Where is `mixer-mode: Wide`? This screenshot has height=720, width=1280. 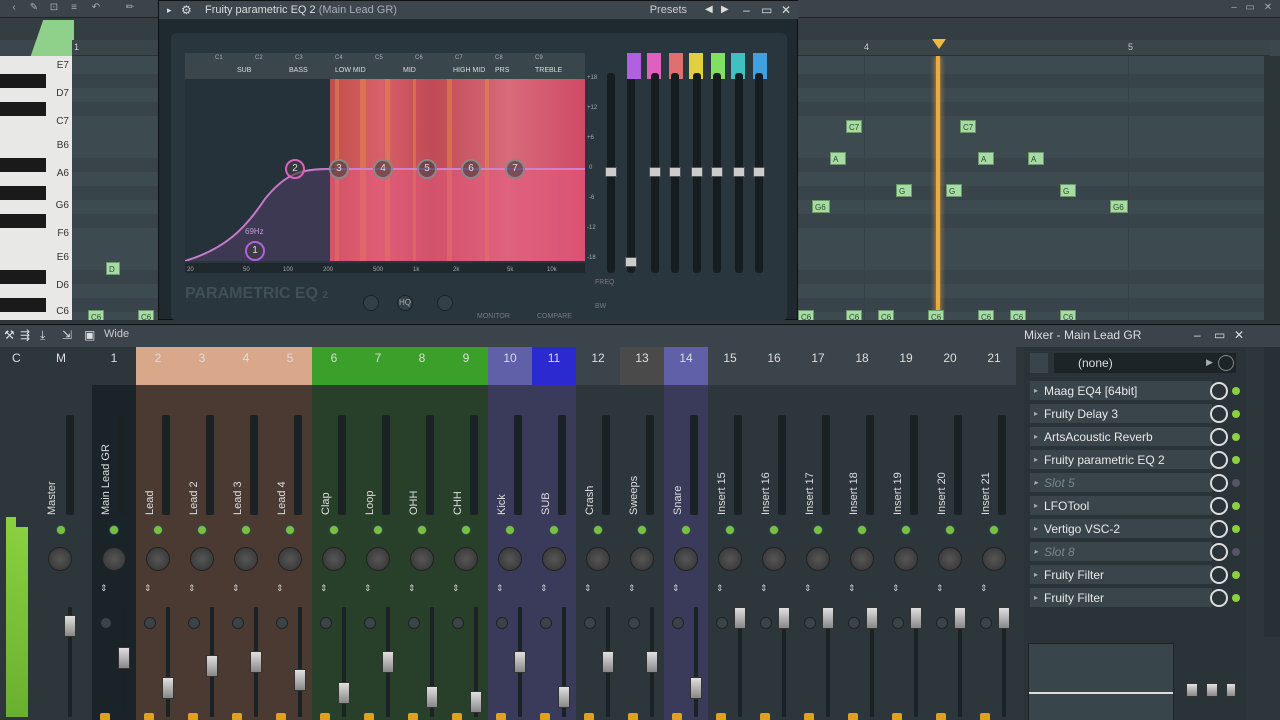 mixer-mode: Wide is located at coordinates (116, 334).